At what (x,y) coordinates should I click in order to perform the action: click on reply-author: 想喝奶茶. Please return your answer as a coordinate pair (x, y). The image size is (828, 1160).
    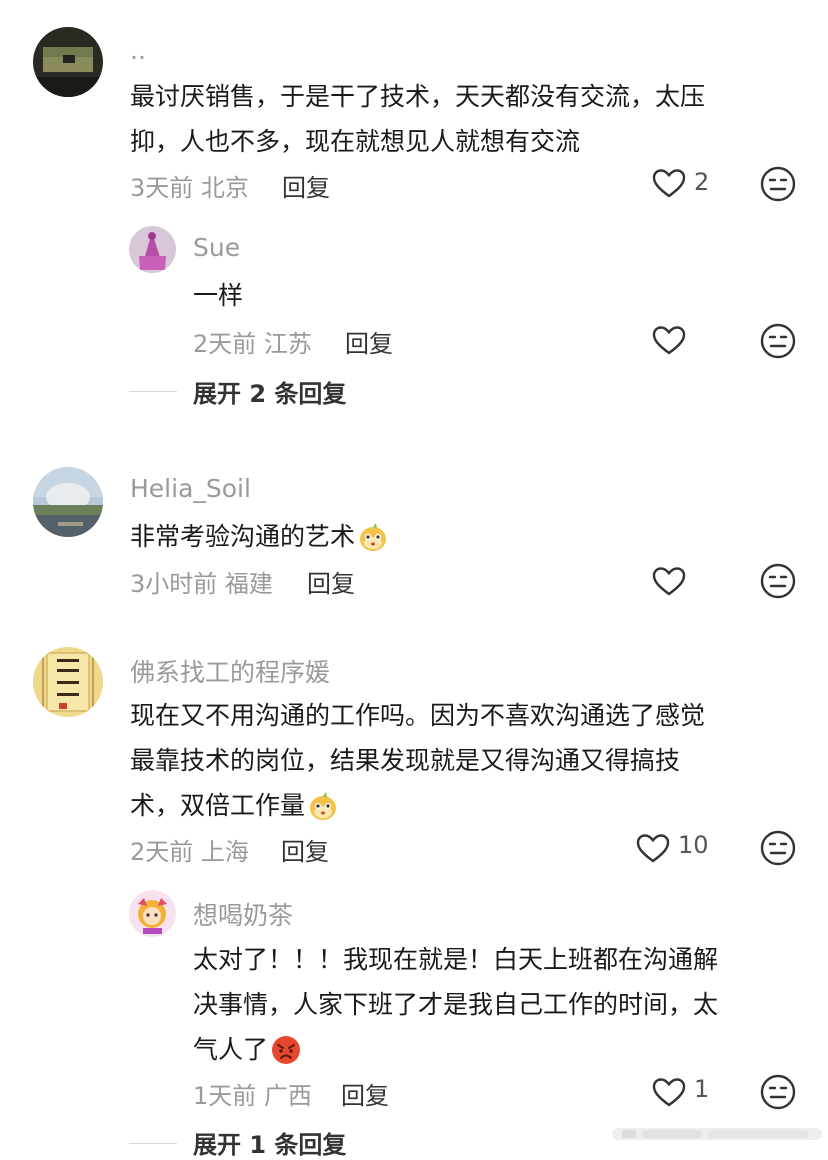
    Looking at the image, I should click on (243, 914).